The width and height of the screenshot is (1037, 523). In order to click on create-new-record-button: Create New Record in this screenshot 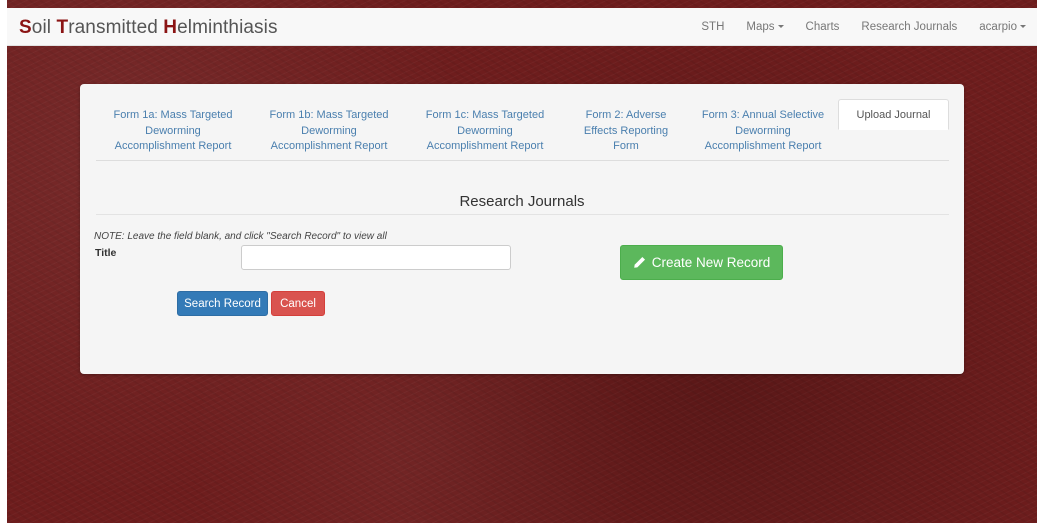, I will do `click(701, 262)`.